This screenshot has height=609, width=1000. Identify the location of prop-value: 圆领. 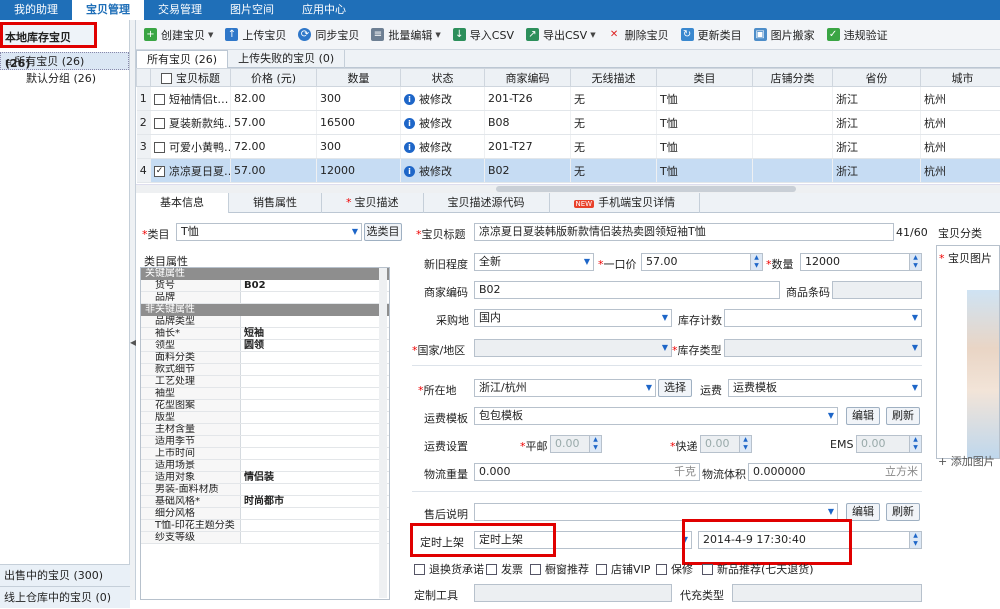
(315, 345).